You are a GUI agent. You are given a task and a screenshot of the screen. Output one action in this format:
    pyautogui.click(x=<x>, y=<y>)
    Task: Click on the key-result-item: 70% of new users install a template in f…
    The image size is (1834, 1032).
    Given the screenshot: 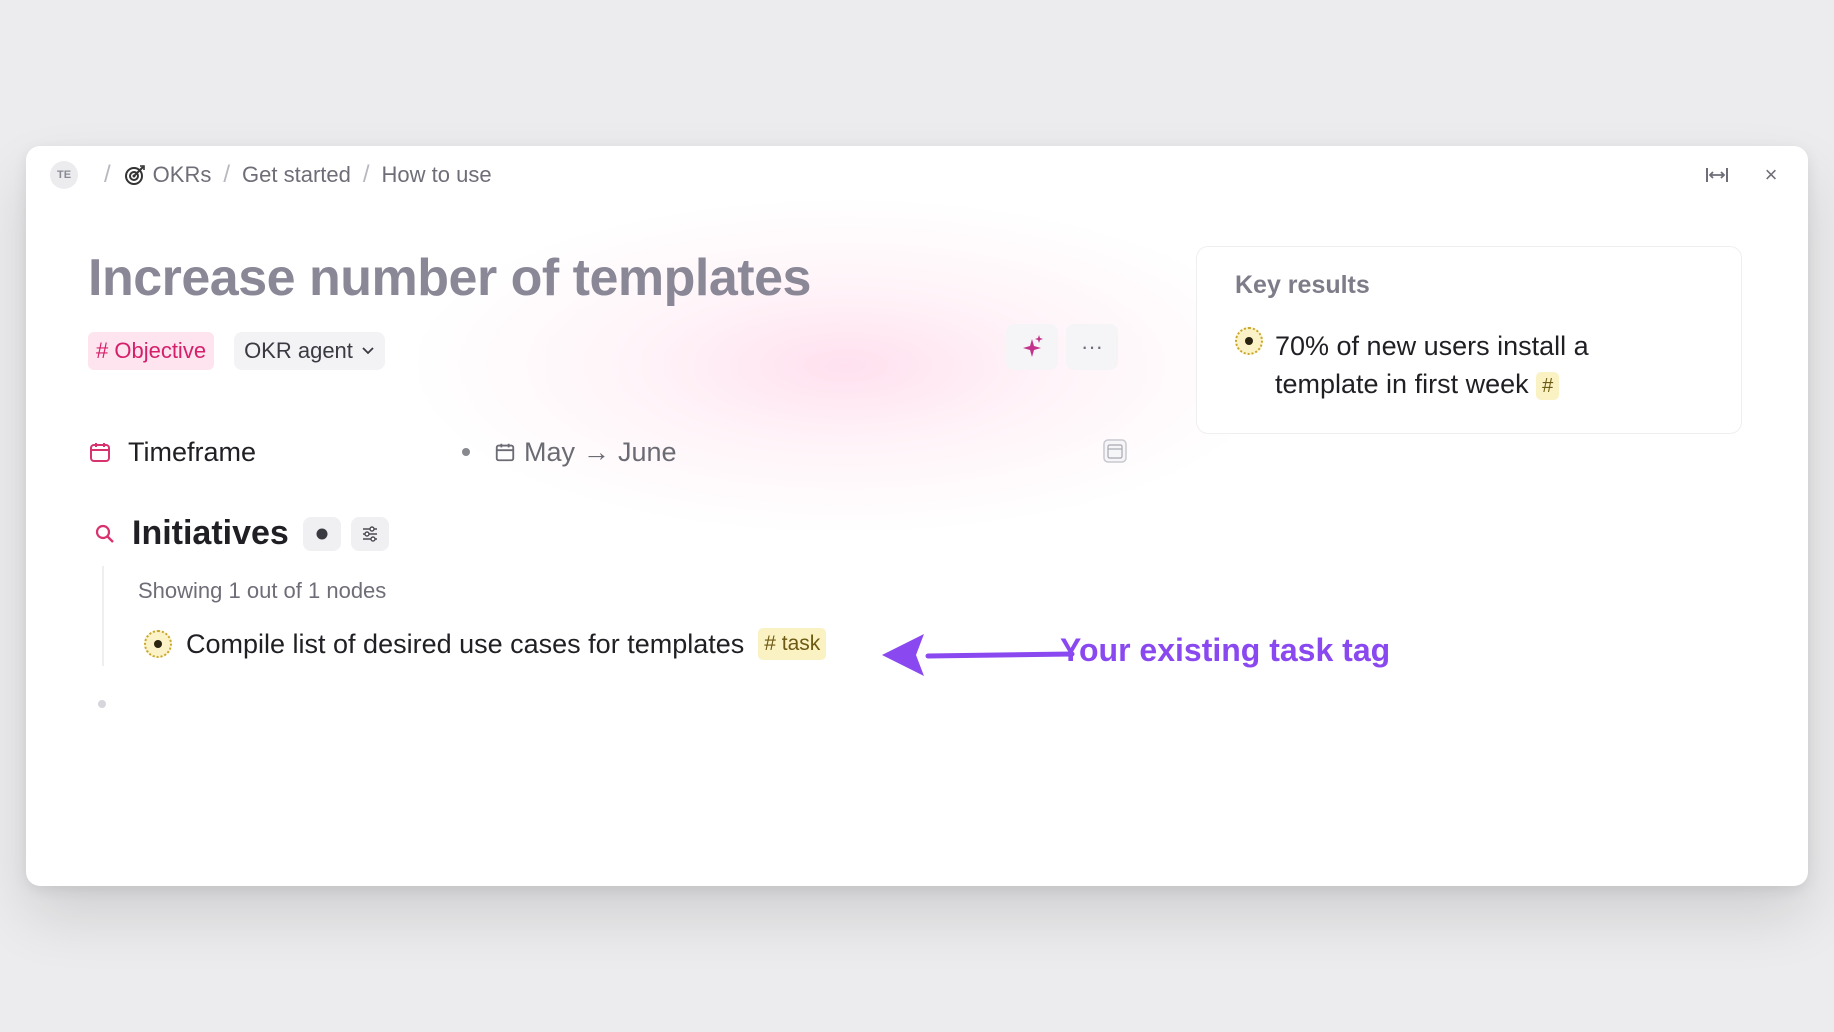 What is the action you would take?
    pyautogui.click(x=1445, y=365)
    